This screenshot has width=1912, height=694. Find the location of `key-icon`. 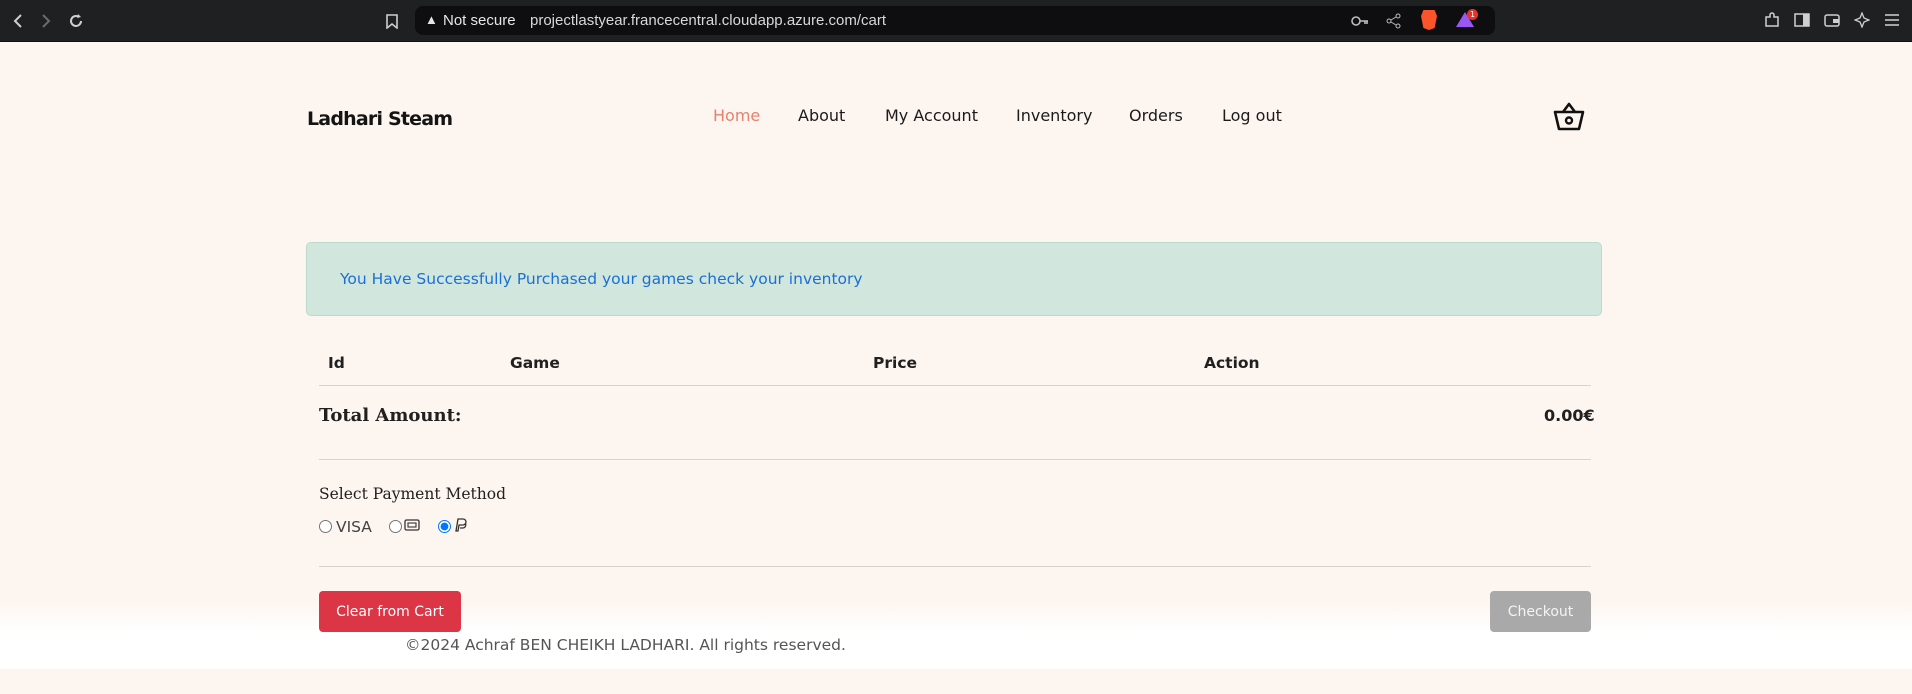

key-icon is located at coordinates (1360, 21).